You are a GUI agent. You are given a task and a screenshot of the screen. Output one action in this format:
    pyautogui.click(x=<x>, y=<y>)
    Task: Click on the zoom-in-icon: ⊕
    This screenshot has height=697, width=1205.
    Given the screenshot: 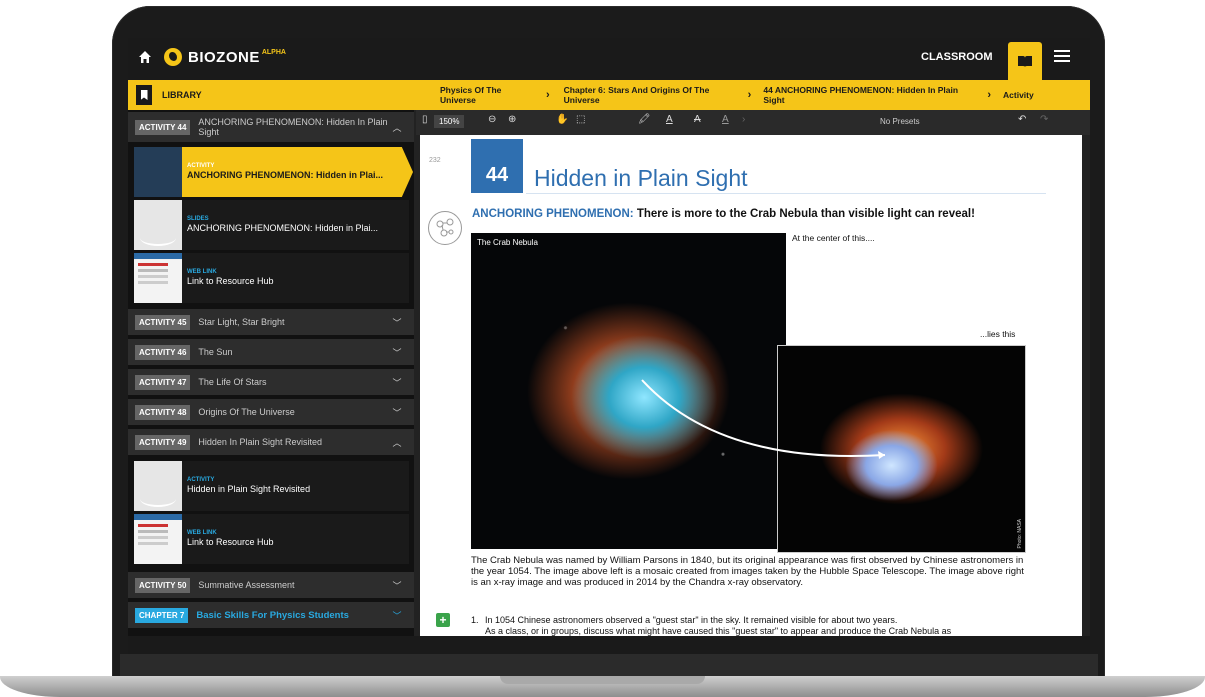 What is the action you would take?
    pyautogui.click(x=512, y=119)
    